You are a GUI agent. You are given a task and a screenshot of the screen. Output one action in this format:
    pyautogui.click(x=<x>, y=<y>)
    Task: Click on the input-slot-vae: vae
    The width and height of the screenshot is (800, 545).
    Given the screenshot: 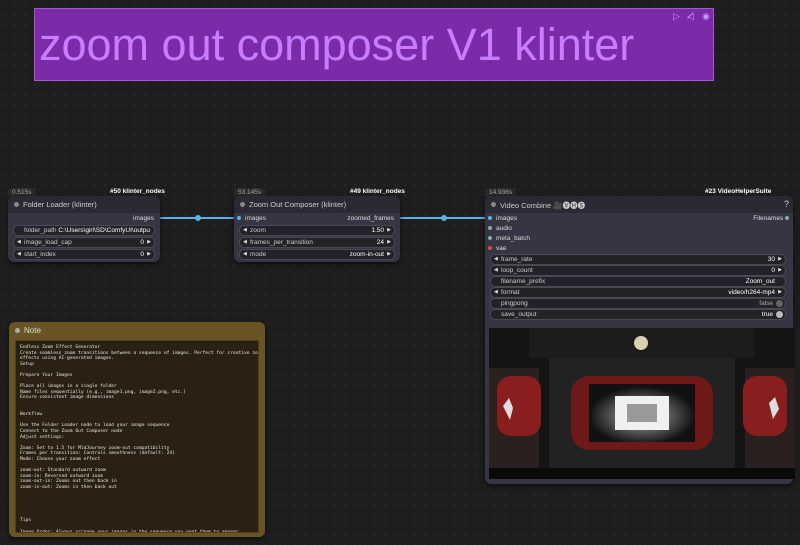 What is the action you would take?
    pyautogui.click(x=497, y=248)
    